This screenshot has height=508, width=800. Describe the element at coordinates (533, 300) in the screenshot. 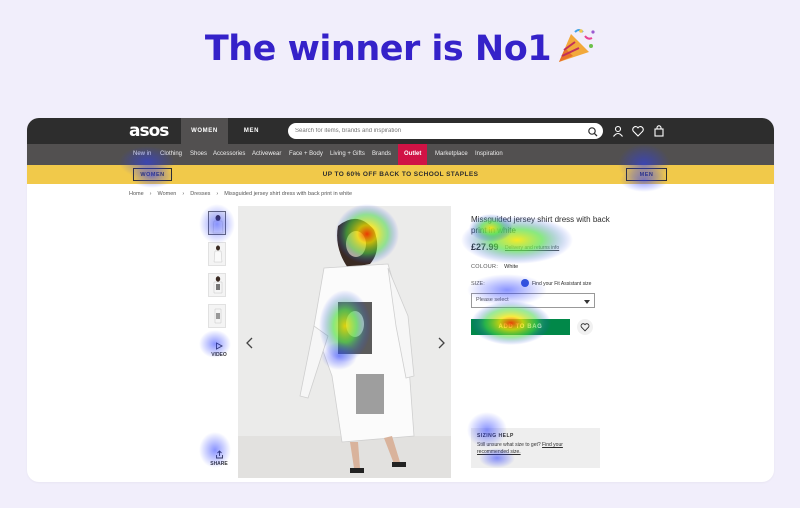

I see `size-select: Please select` at that location.